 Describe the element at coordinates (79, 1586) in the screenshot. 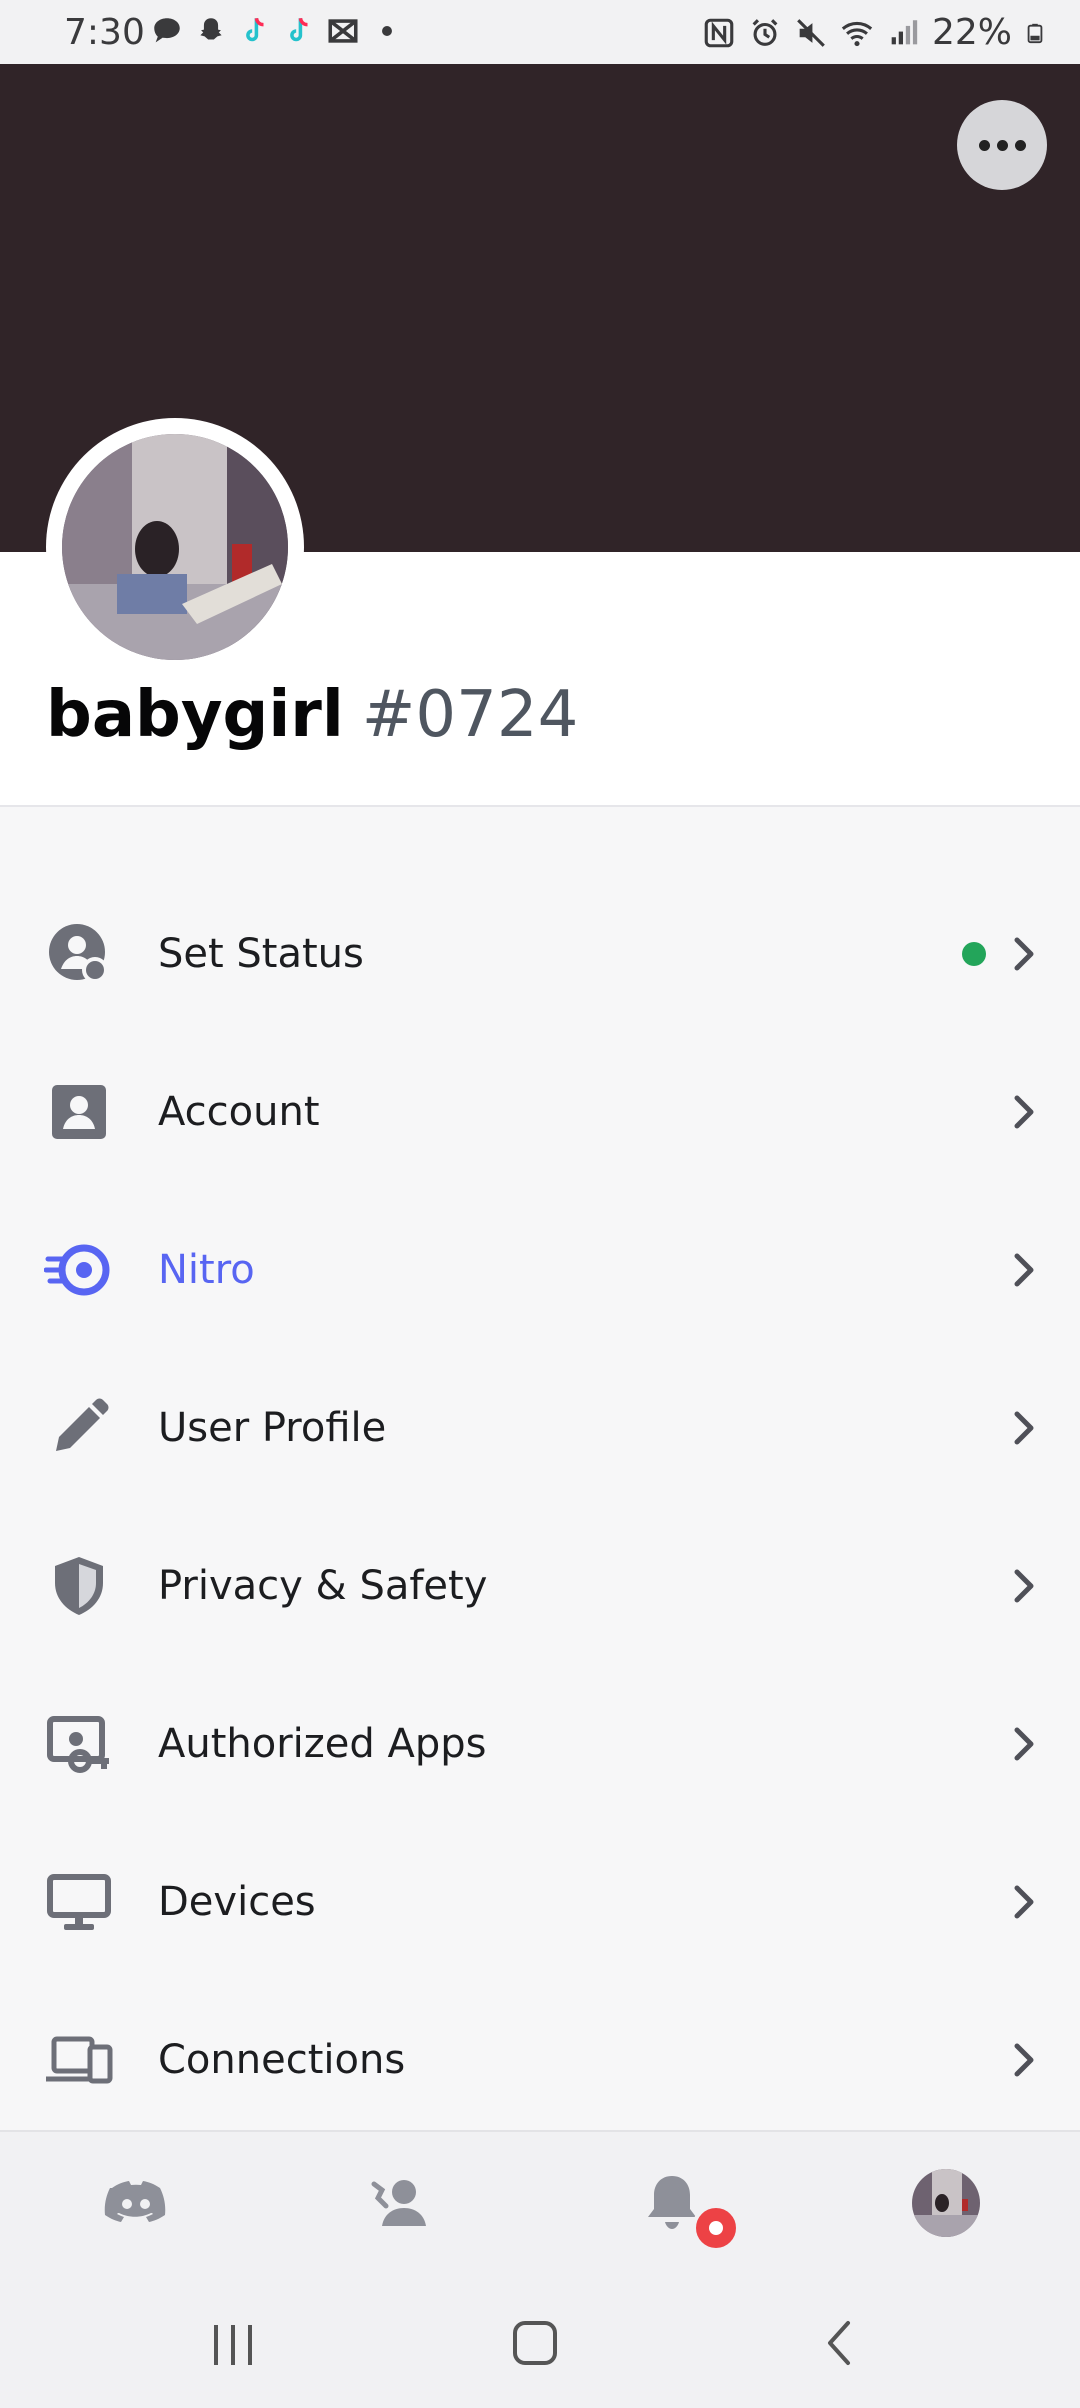

I see `shield-icon` at that location.